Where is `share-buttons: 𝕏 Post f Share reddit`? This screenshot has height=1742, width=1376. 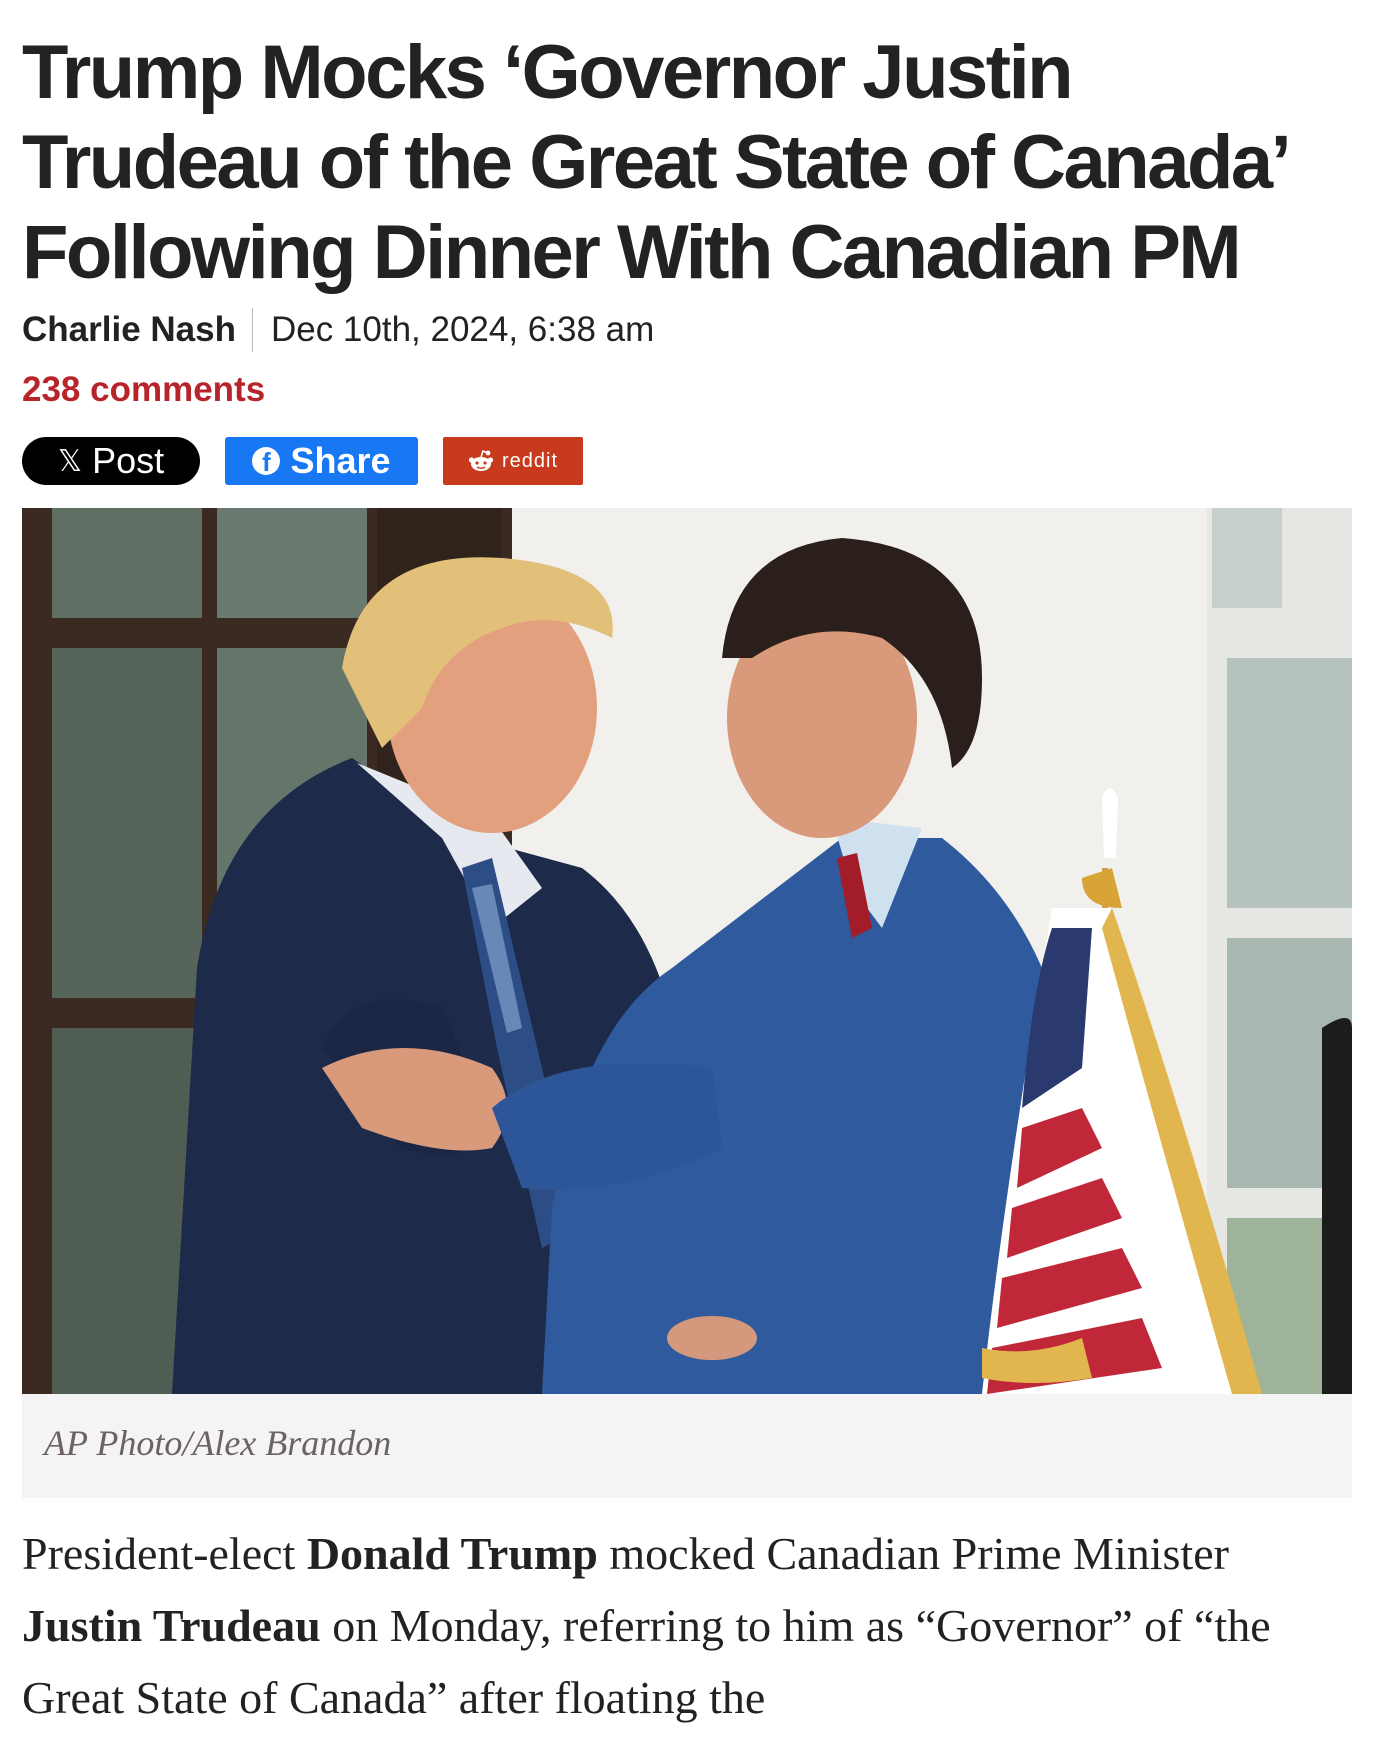 share-buttons: 𝕏 Post f Share reddit is located at coordinates (302, 461).